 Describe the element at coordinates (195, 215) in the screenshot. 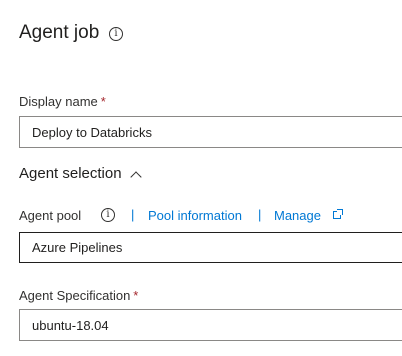

I see `pool-information-link: Pool information` at that location.